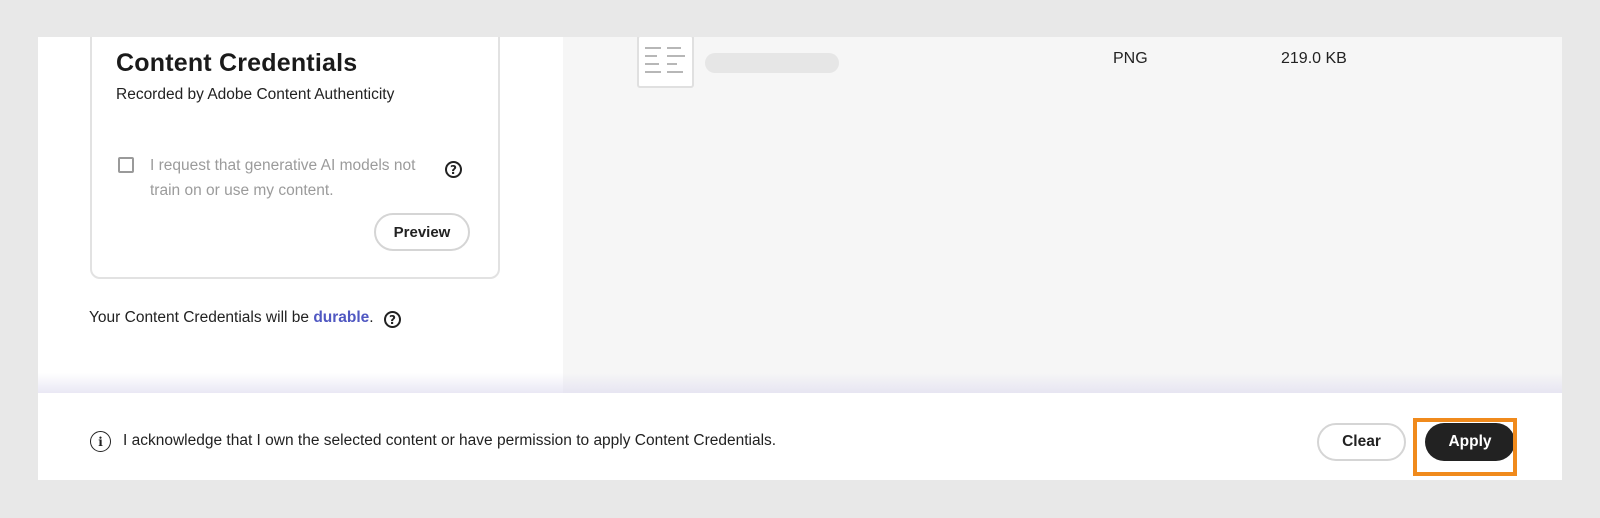  I want to click on file-name-placeholder, so click(772, 63).